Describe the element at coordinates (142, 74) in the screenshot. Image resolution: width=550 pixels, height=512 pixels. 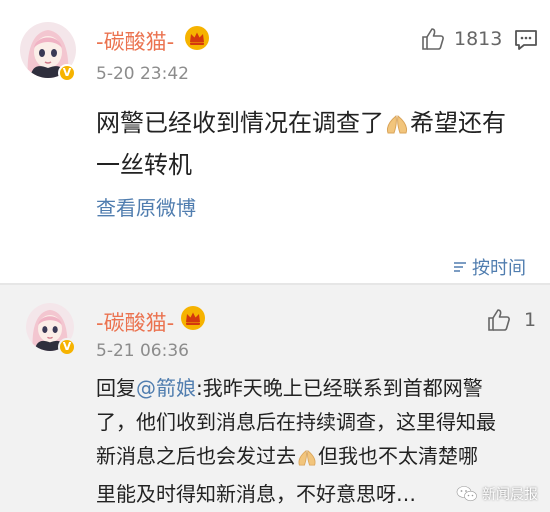
I see `post-timestamp: 5-20 23:42` at that location.